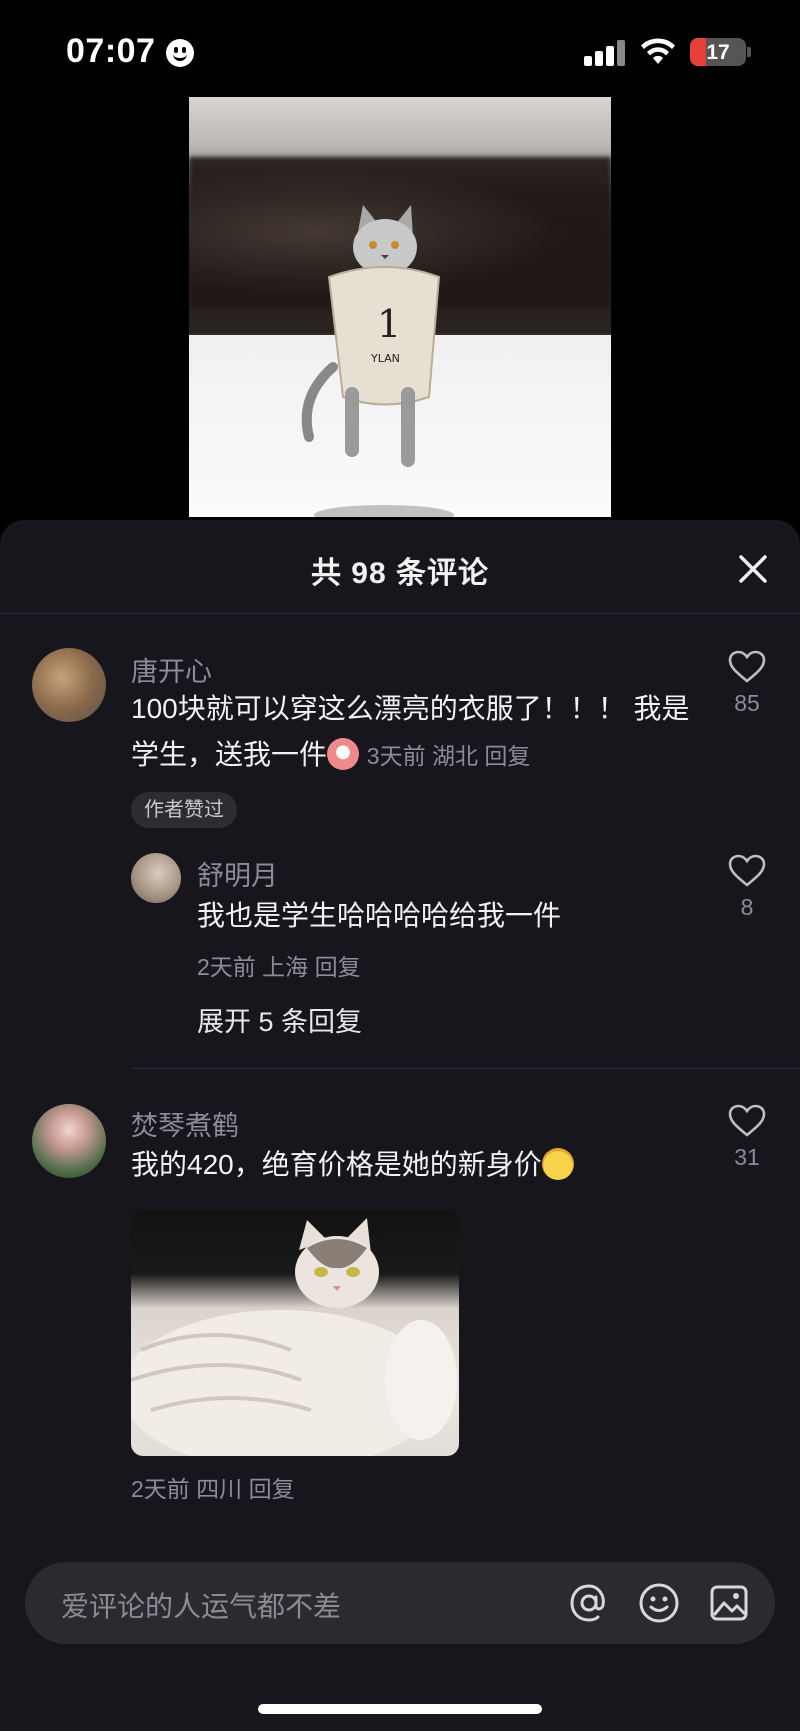  I want to click on sheet-header: 共 98 条评论, so click(400, 567).